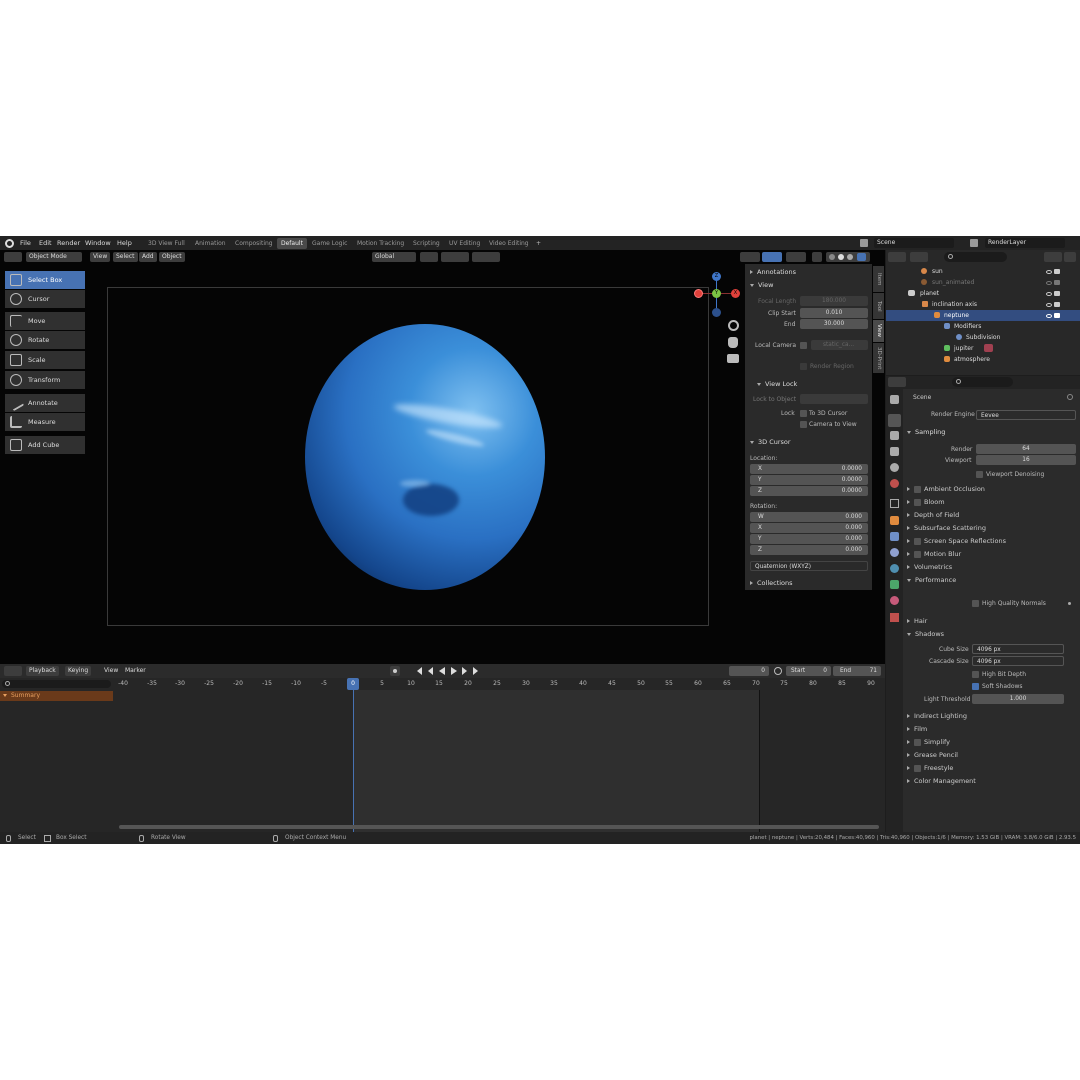 Image resolution: width=1080 pixels, height=1080 pixels. What do you see at coordinates (809, 517) in the screenshot?
I see `rotation-w-field: W 0.000` at bounding box center [809, 517].